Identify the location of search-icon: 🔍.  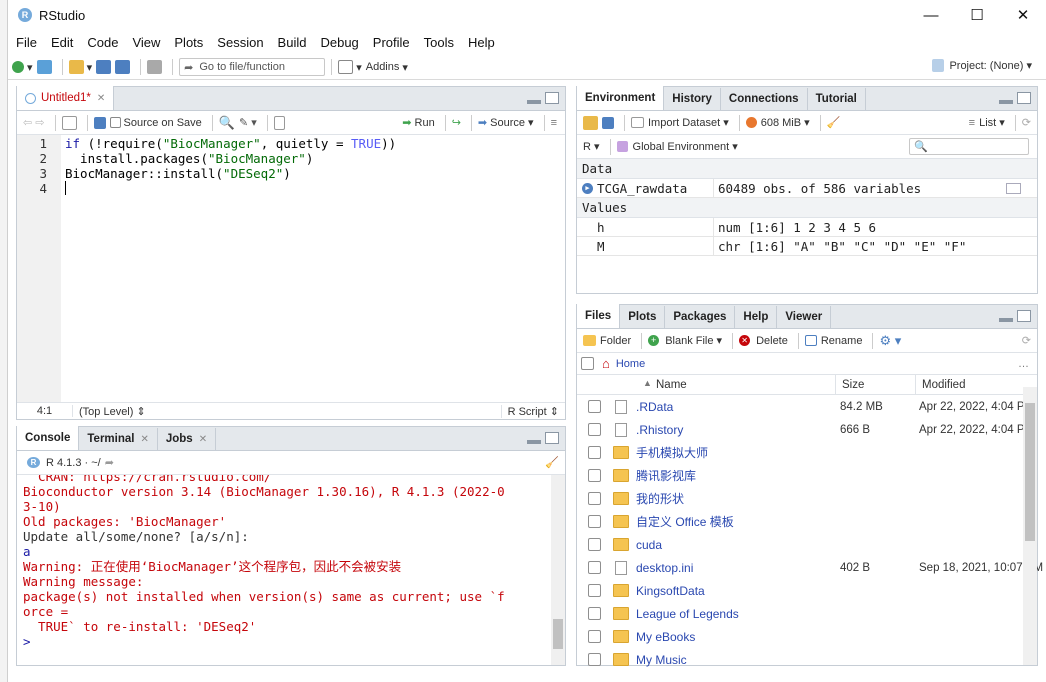
(227, 123).